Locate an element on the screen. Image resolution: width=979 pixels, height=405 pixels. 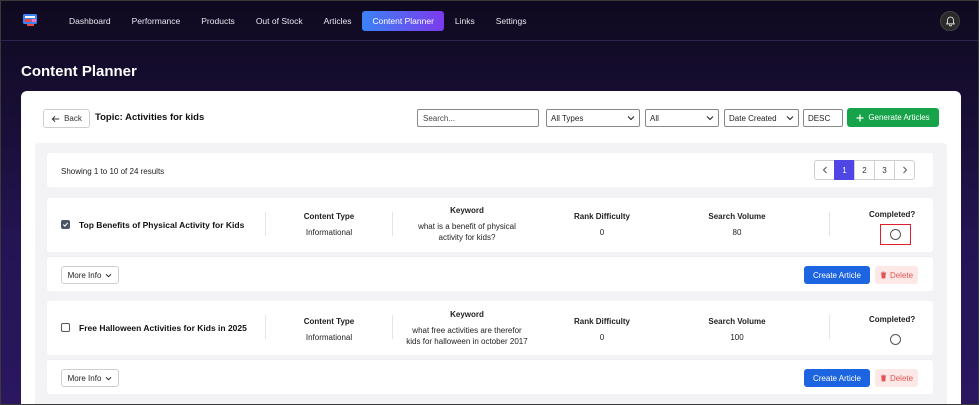
nav-item-products: Products is located at coordinates (218, 21).